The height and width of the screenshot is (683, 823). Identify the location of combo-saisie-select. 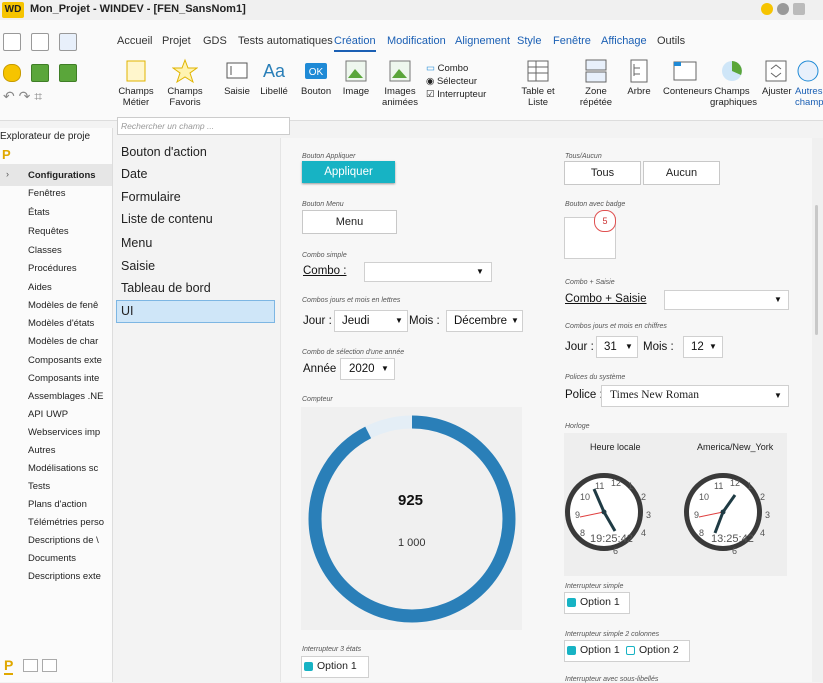
(726, 300).